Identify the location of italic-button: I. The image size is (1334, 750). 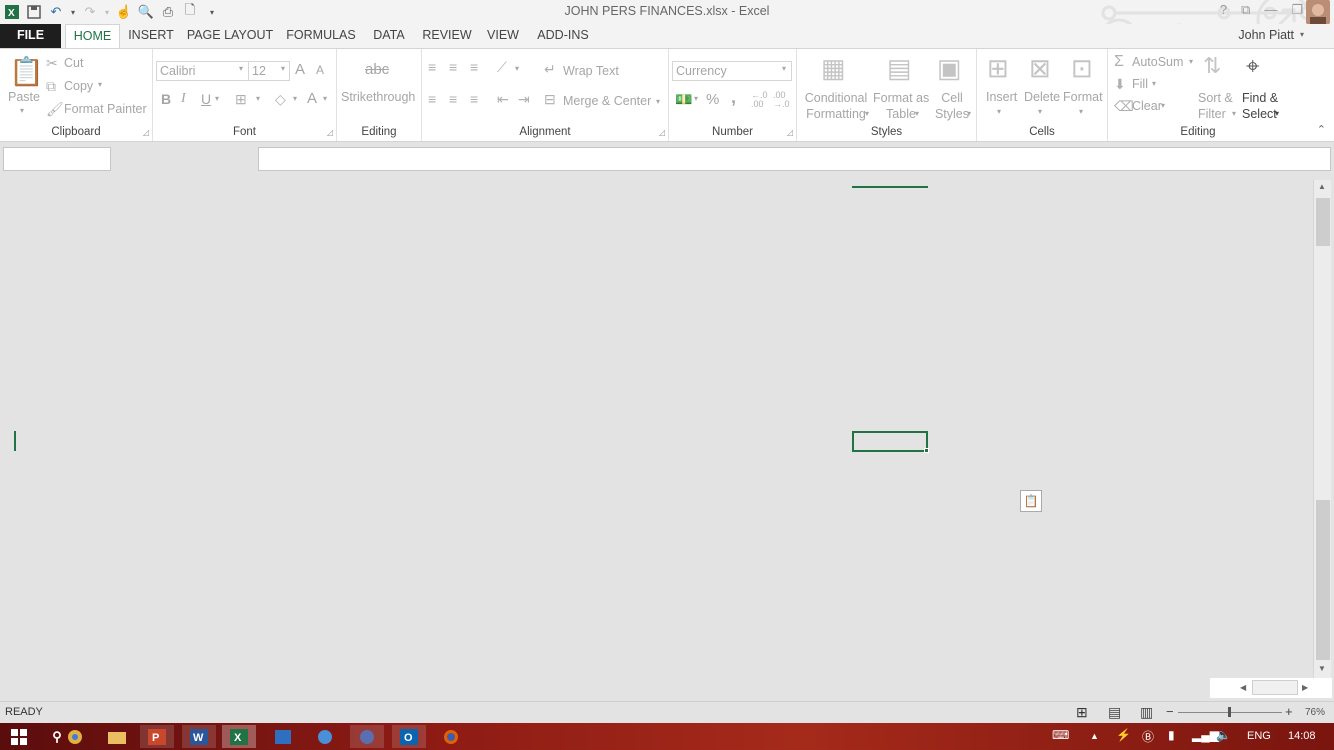
(183, 99).